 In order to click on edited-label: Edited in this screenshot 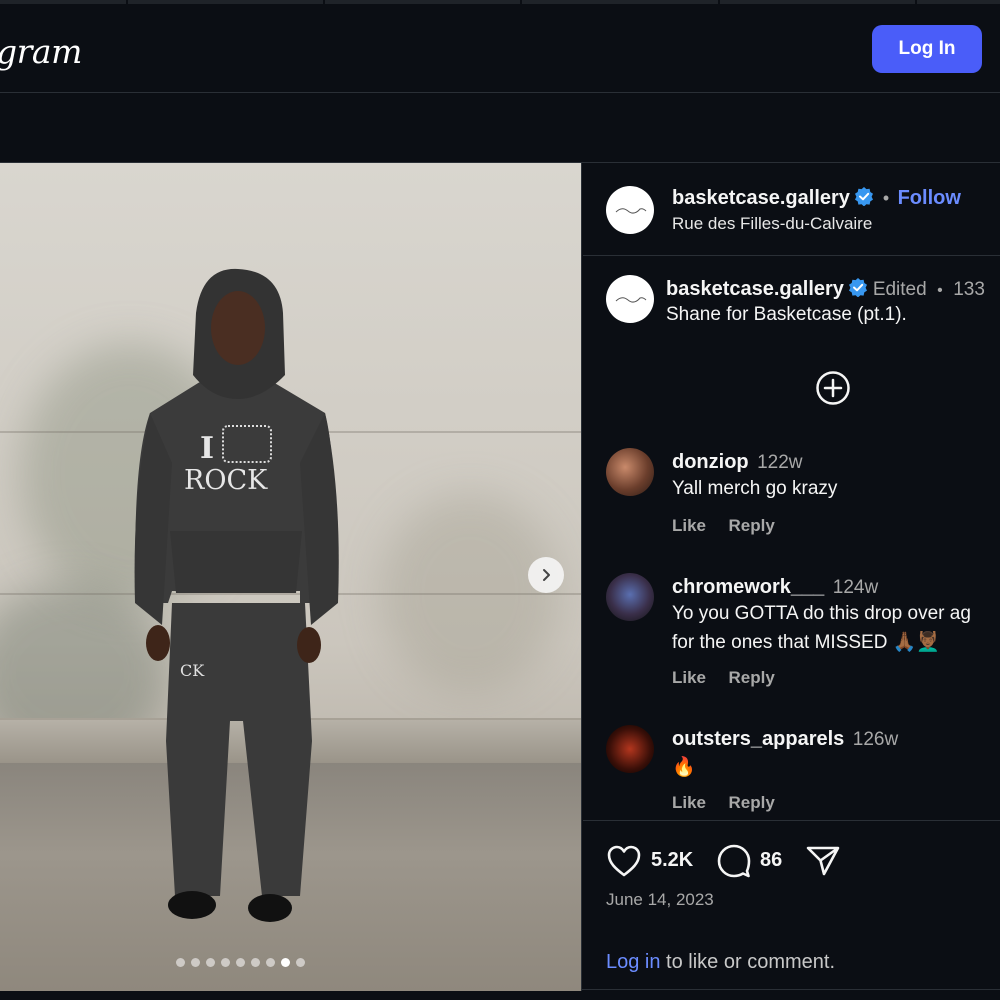, I will do `click(899, 289)`.